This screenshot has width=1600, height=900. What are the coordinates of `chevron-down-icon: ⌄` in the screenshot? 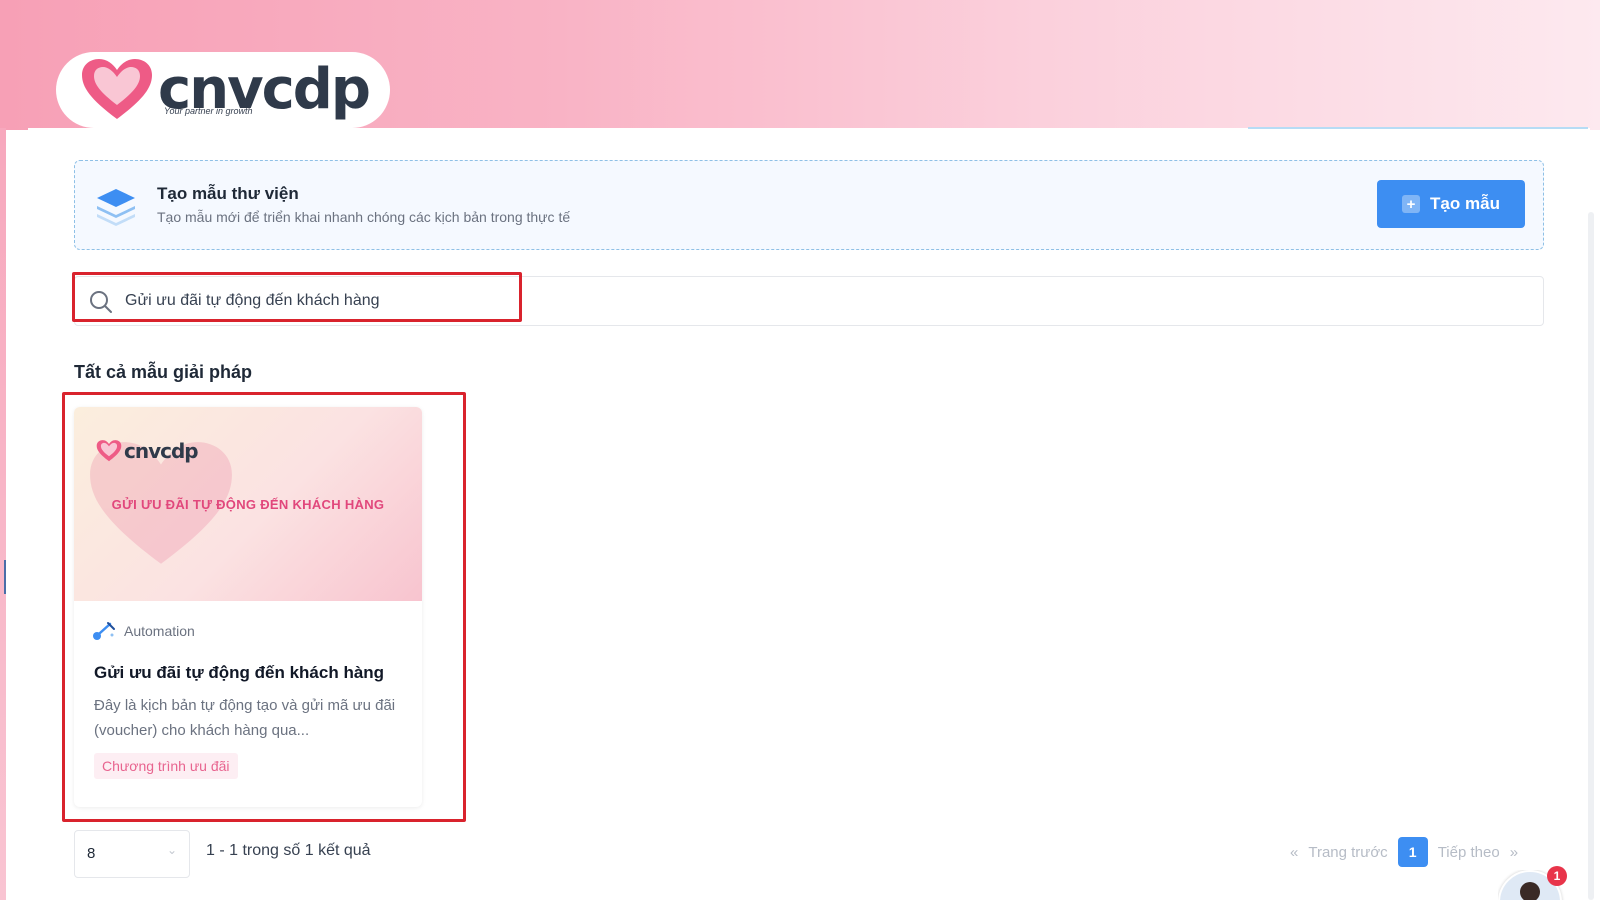 It's located at (171, 850).